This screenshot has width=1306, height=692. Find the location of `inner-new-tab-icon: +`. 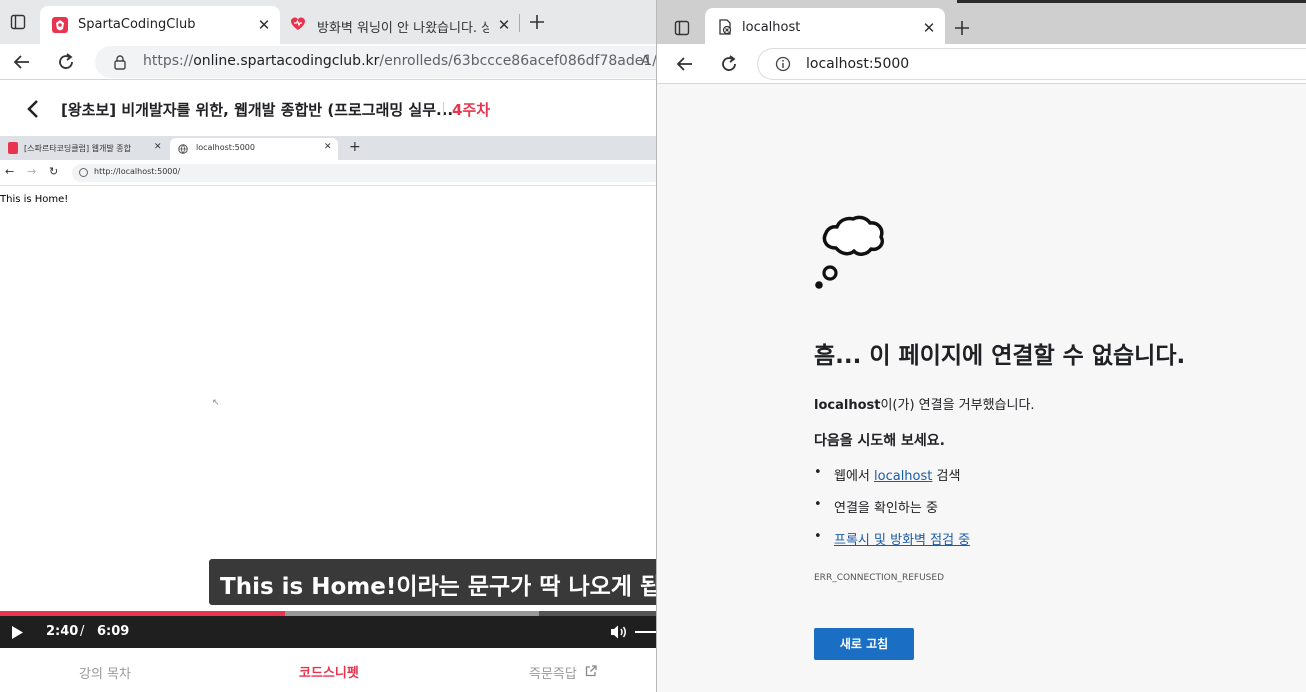

inner-new-tab-icon: + is located at coordinates (355, 147).